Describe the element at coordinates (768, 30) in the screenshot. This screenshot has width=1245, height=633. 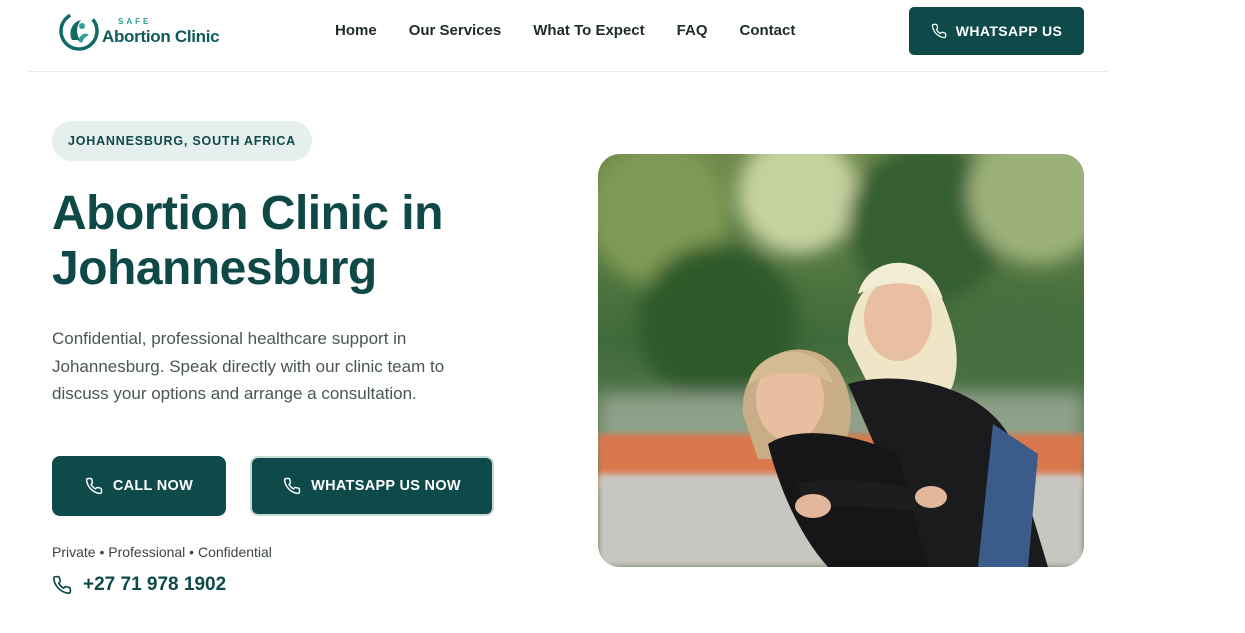
I see `nav-contact: Contact` at that location.